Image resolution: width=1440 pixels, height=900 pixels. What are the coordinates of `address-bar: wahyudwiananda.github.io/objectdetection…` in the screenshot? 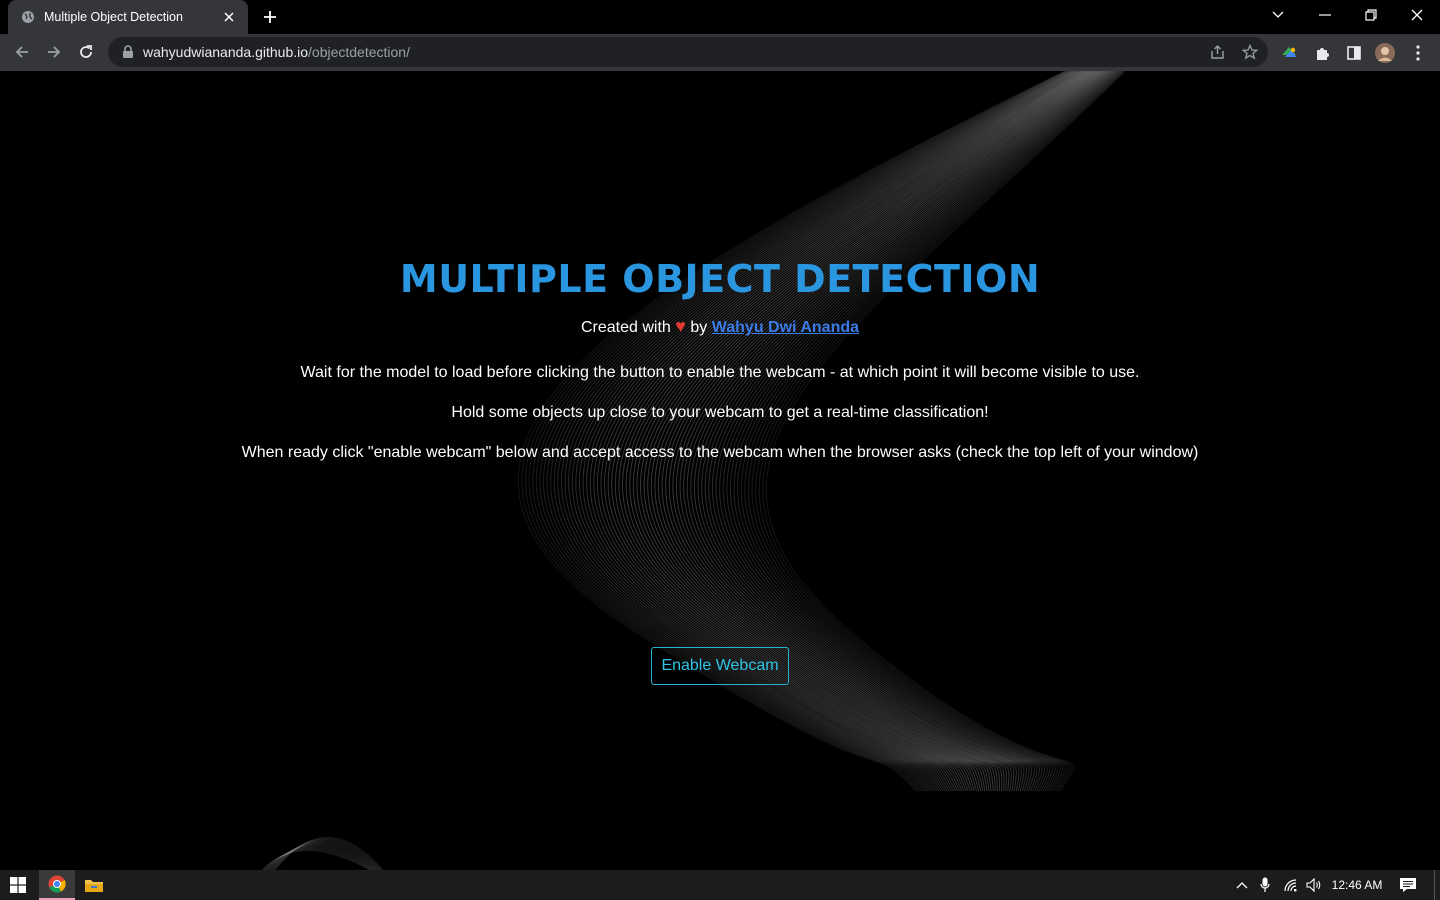 It's located at (688, 52).